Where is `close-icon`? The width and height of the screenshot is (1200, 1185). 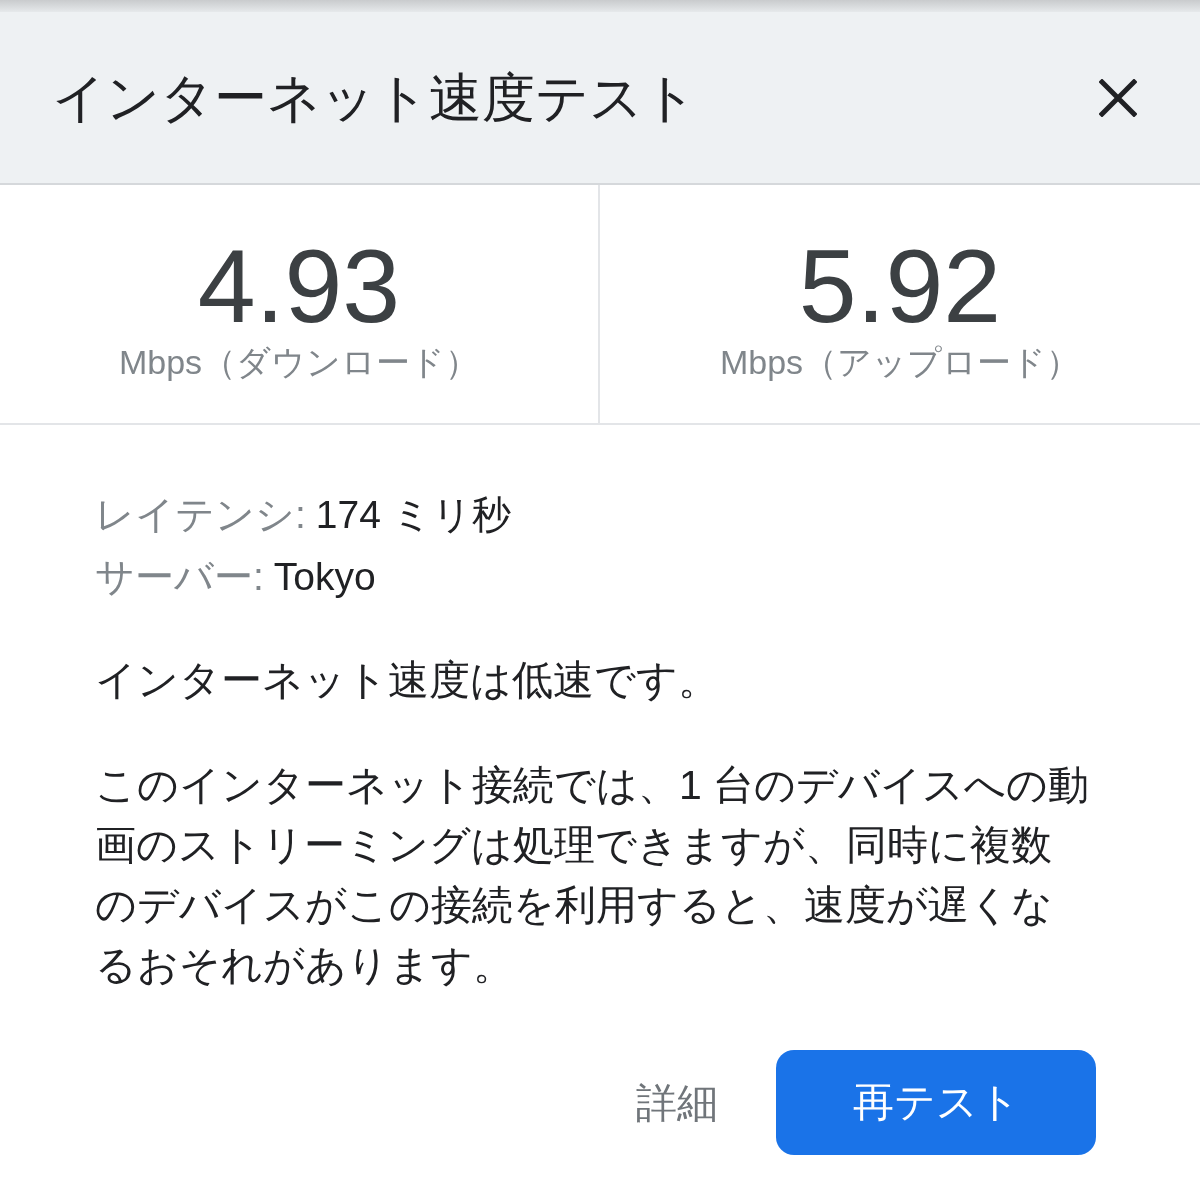 close-icon is located at coordinates (1118, 97).